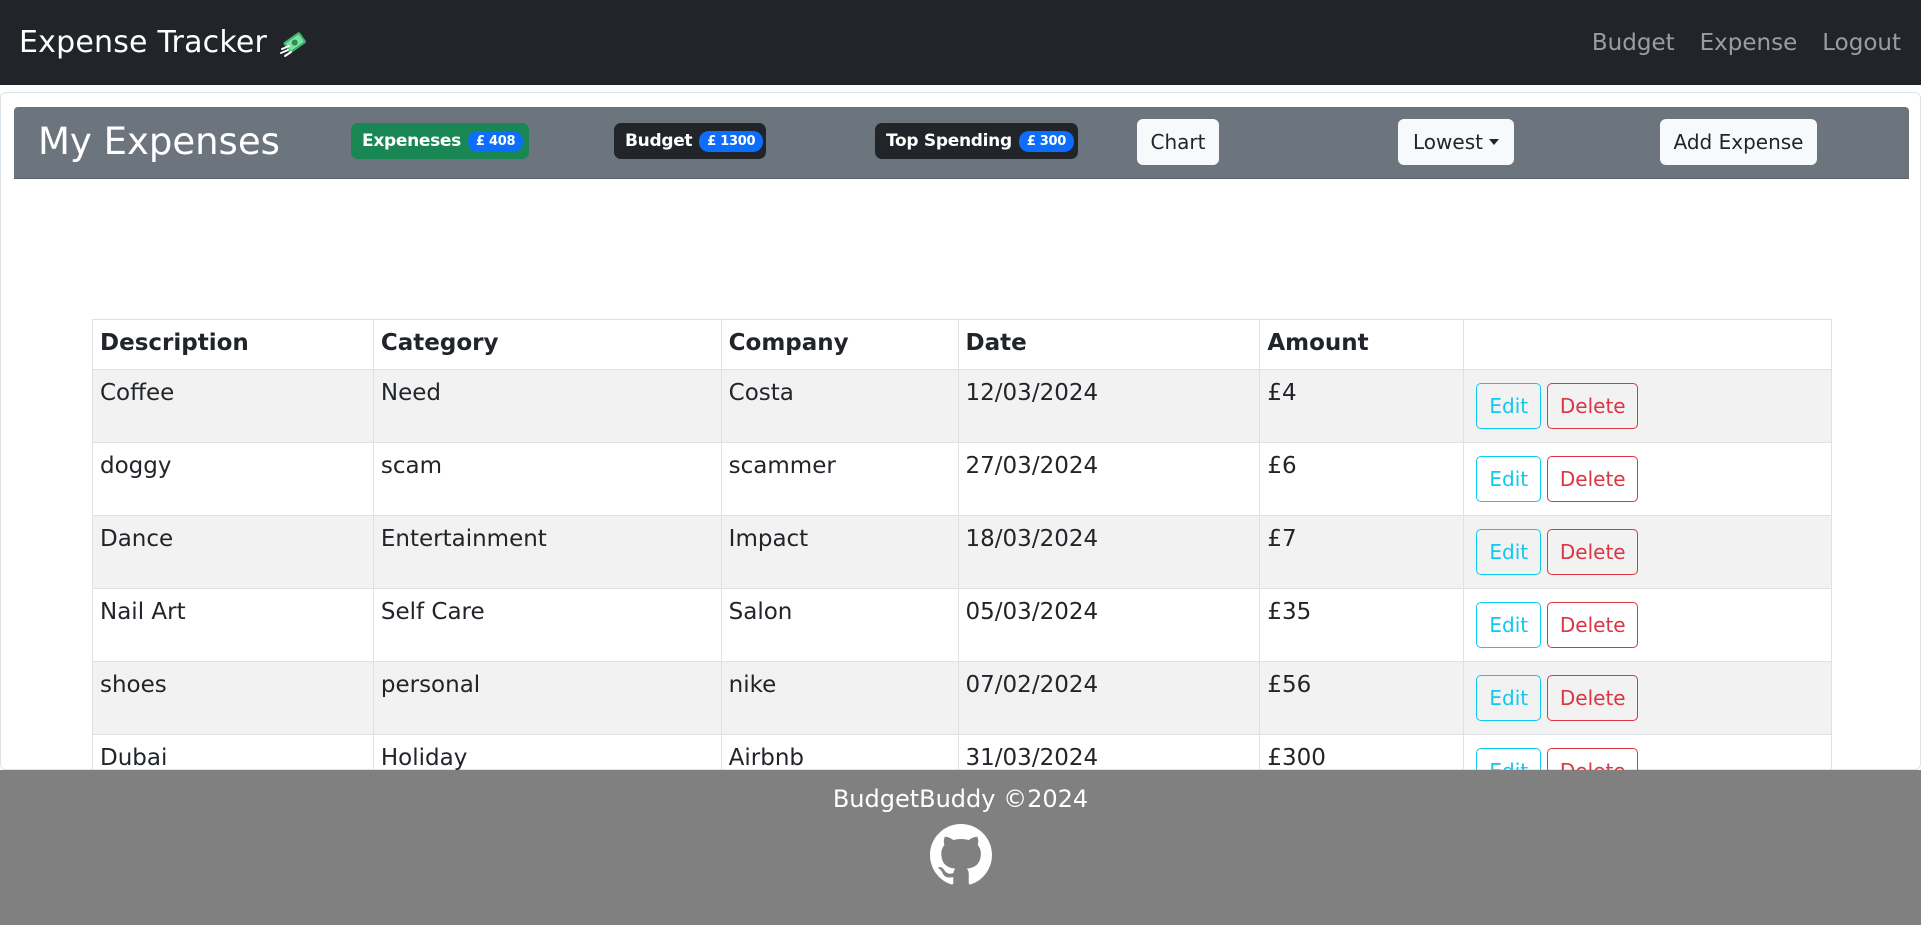  What do you see at coordinates (1109, 698) in the screenshot?
I see `cell-date: 07/02/2024` at bounding box center [1109, 698].